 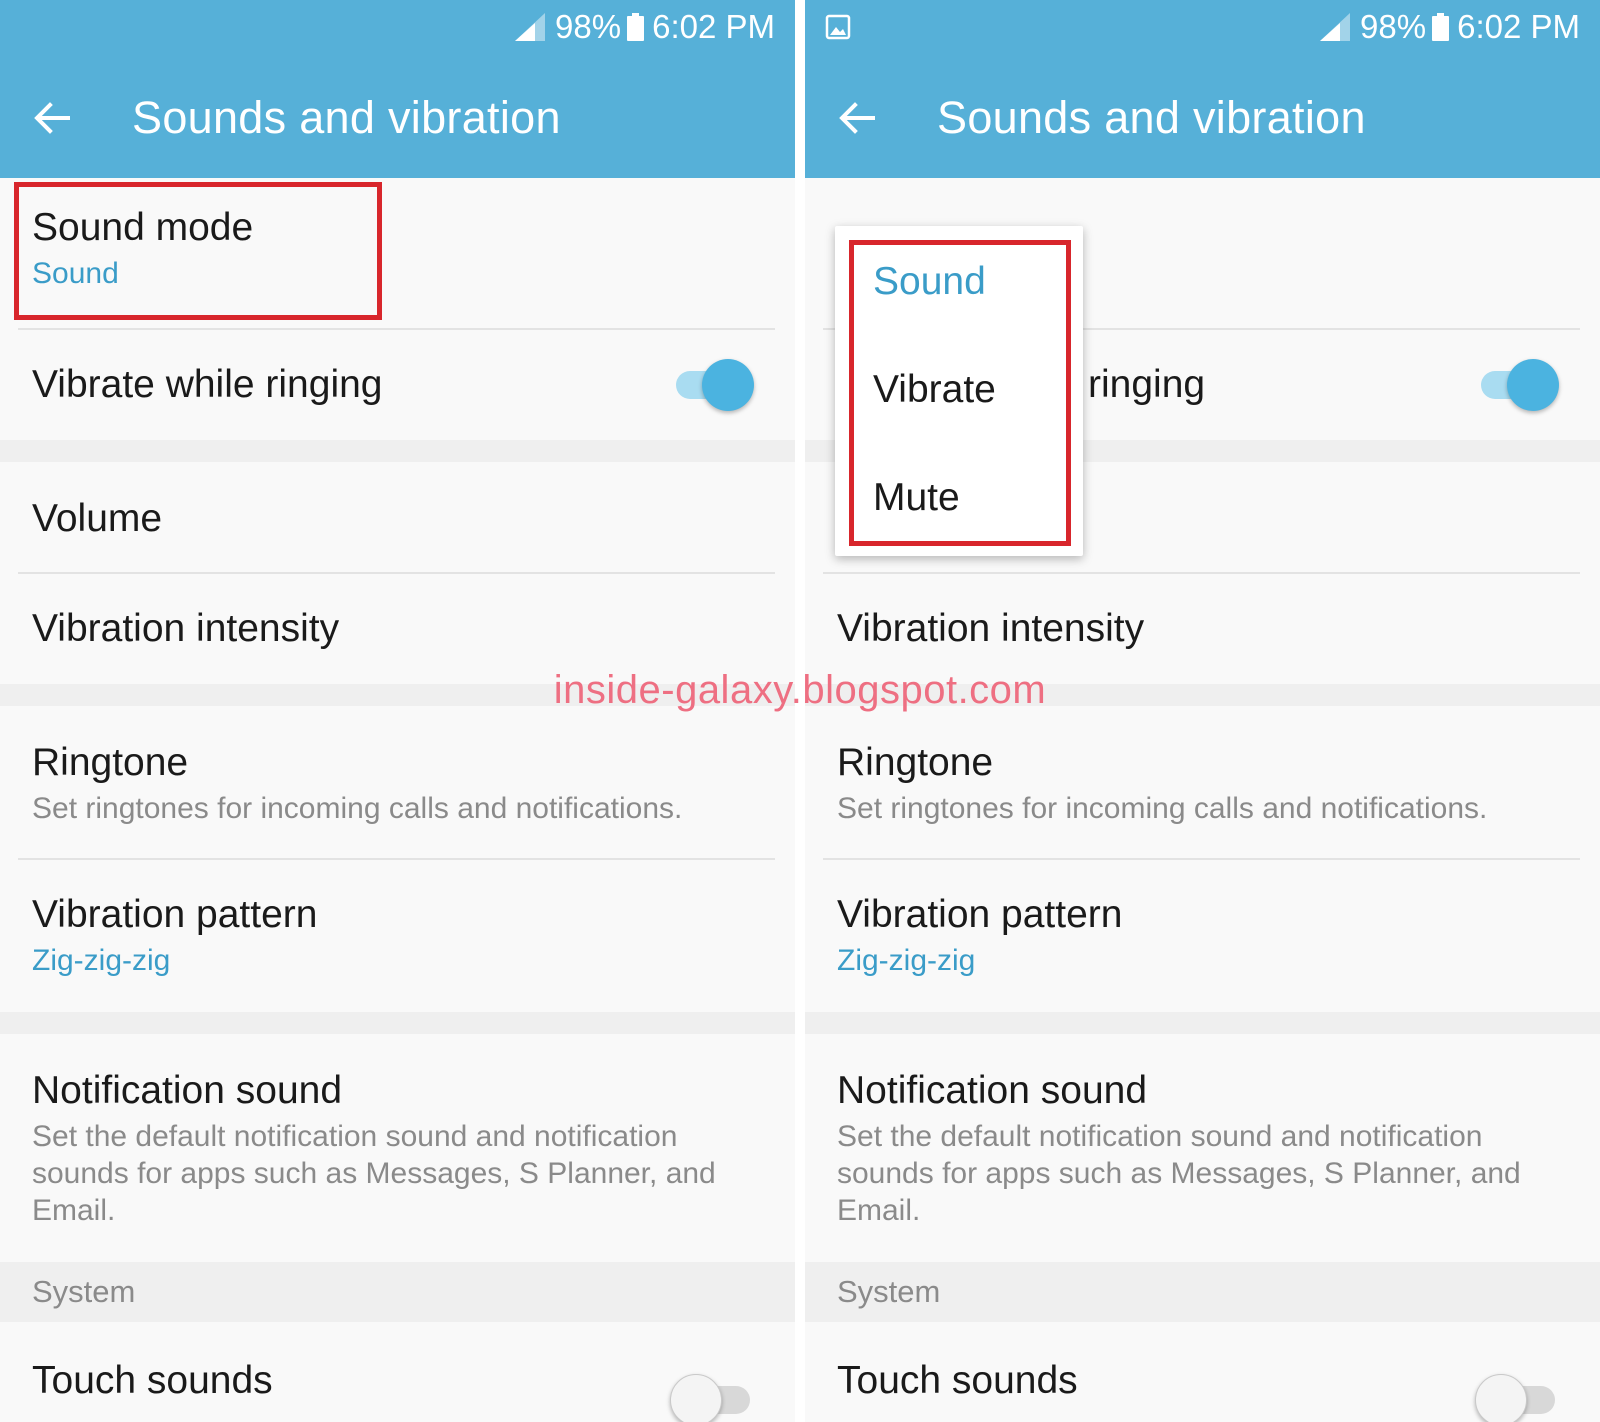 I want to click on popup-option-mute: Mute, so click(x=916, y=498).